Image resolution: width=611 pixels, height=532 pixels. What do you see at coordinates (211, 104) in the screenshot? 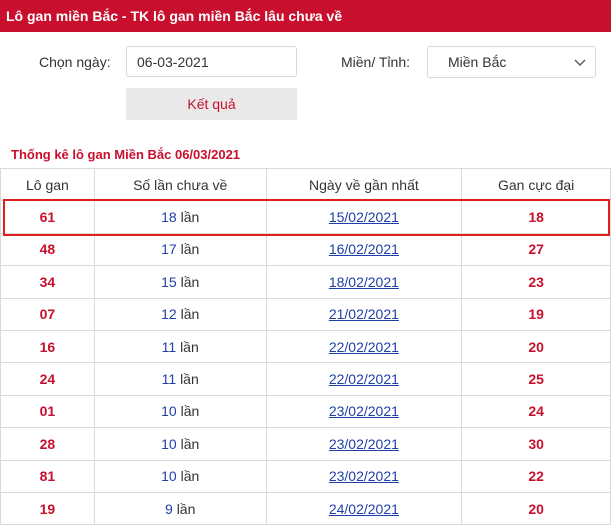
I see `submit-button: Kết quả` at bounding box center [211, 104].